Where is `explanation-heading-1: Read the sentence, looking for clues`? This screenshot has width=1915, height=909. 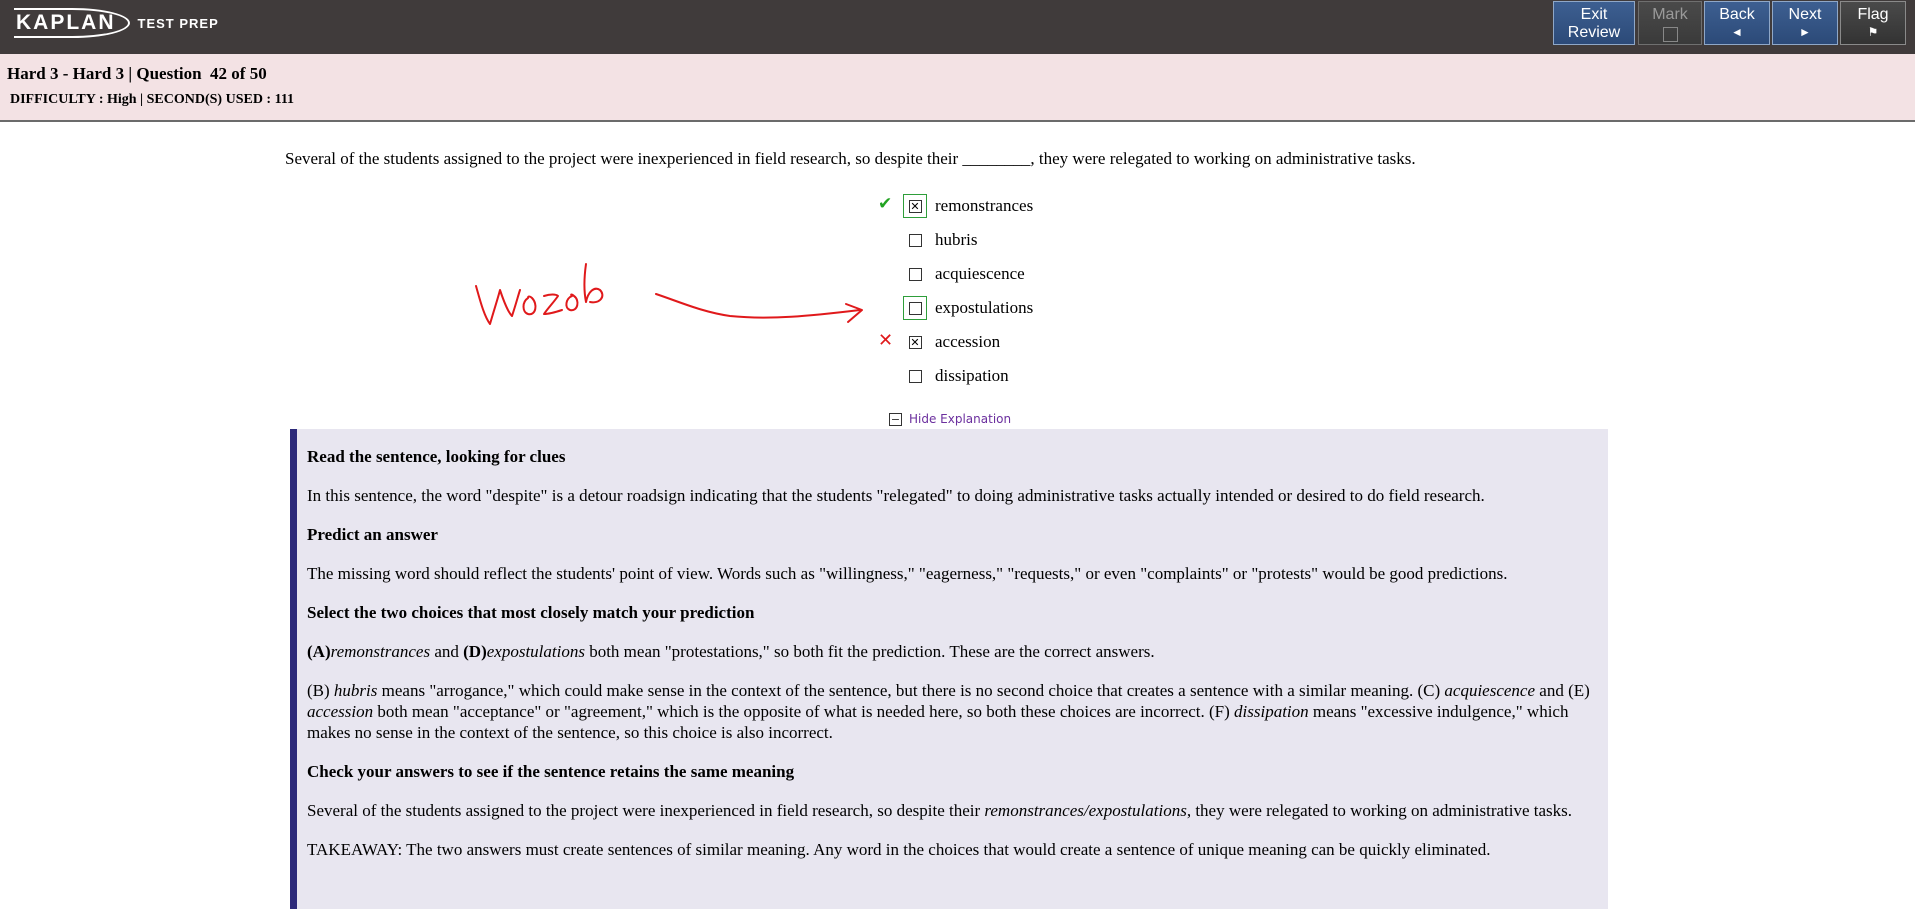
explanation-heading-1: Read the sentence, looking for clues is located at coordinates (436, 456).